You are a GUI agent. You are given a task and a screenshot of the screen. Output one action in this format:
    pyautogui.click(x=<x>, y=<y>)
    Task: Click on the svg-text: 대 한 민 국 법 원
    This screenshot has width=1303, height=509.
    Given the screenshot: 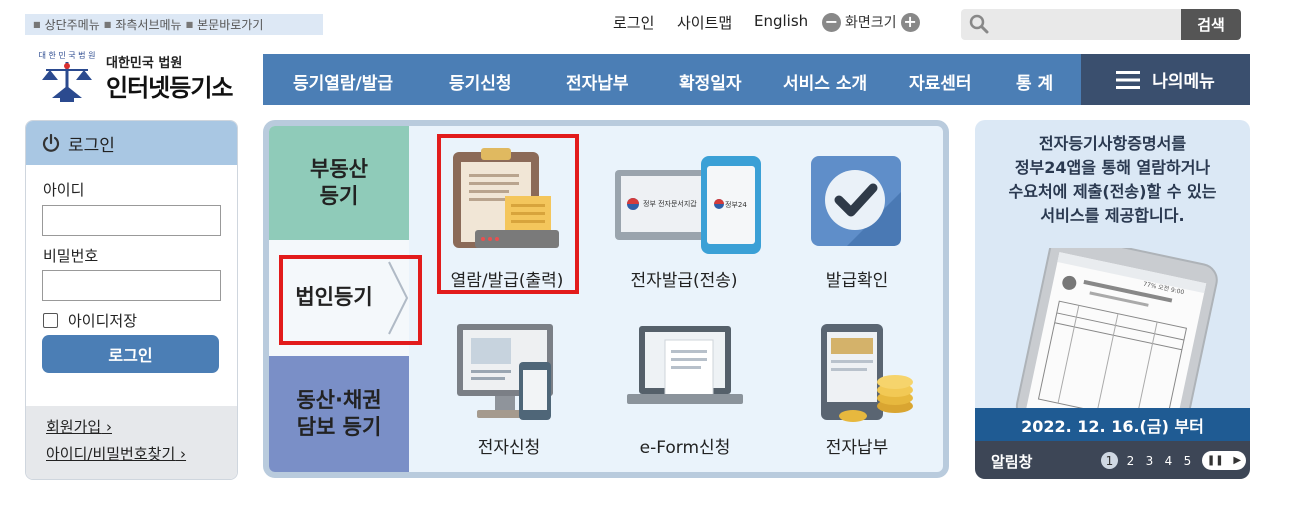 What is the action you would take?
    pyautogui.click(x=67, y=55)
    